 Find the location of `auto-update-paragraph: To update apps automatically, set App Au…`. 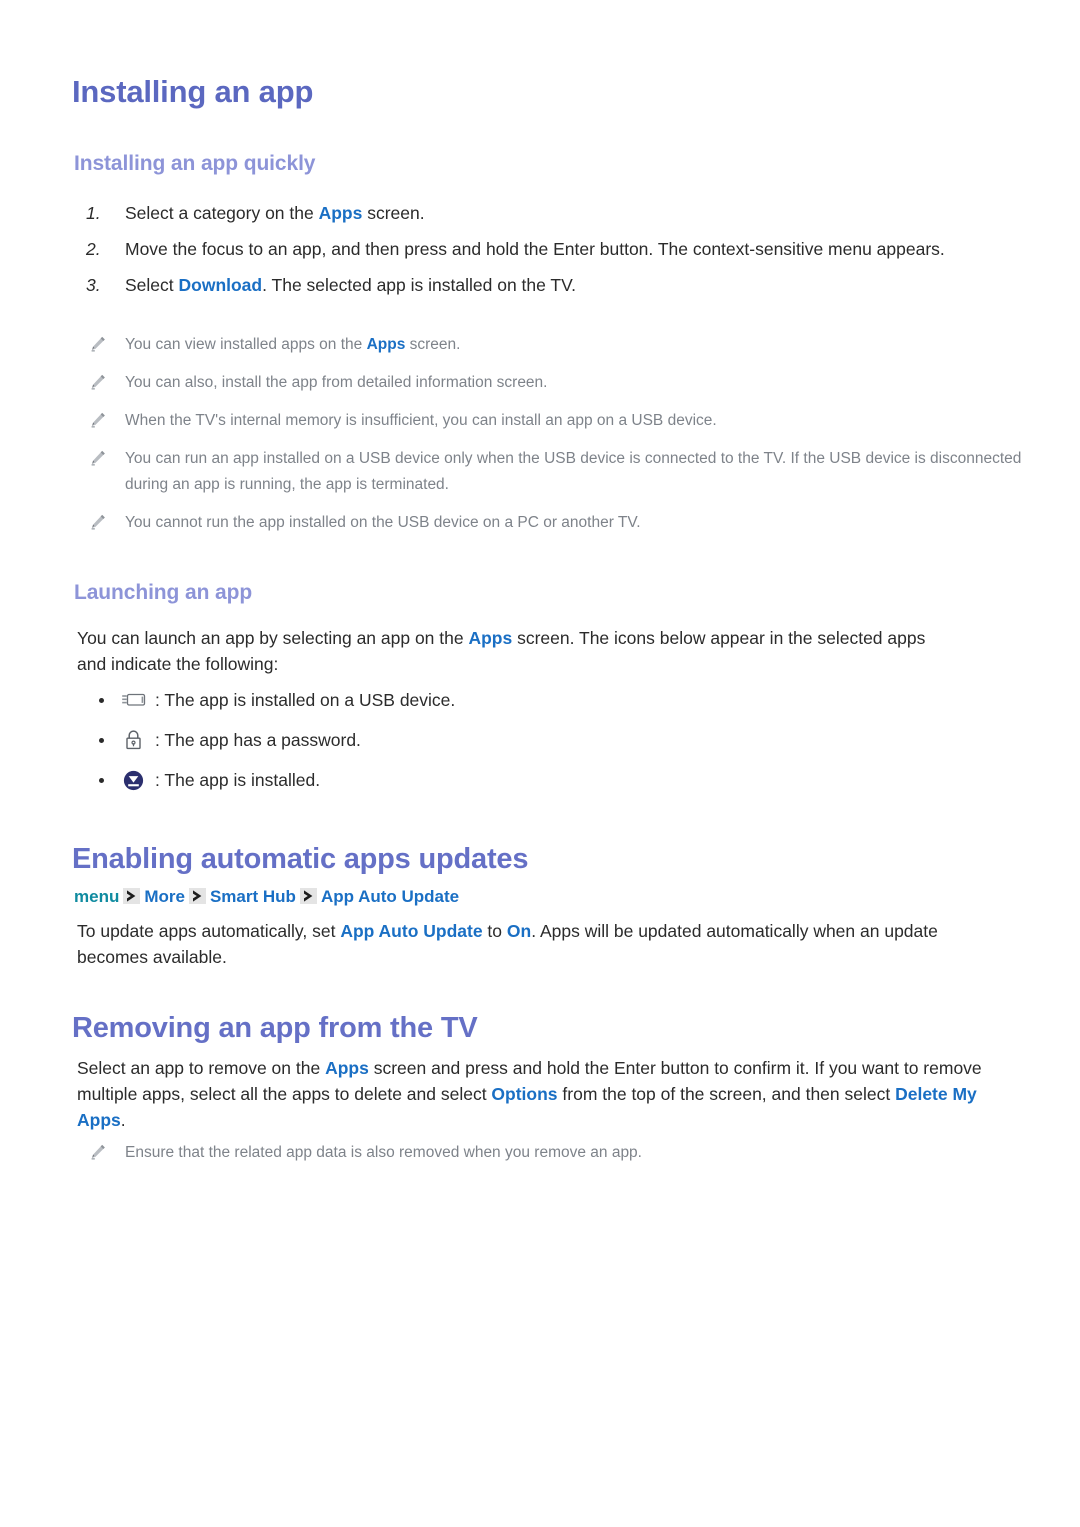

auto-update-paragraph: To update apps automatically, set App Au… is located at coordinates (536, 944).